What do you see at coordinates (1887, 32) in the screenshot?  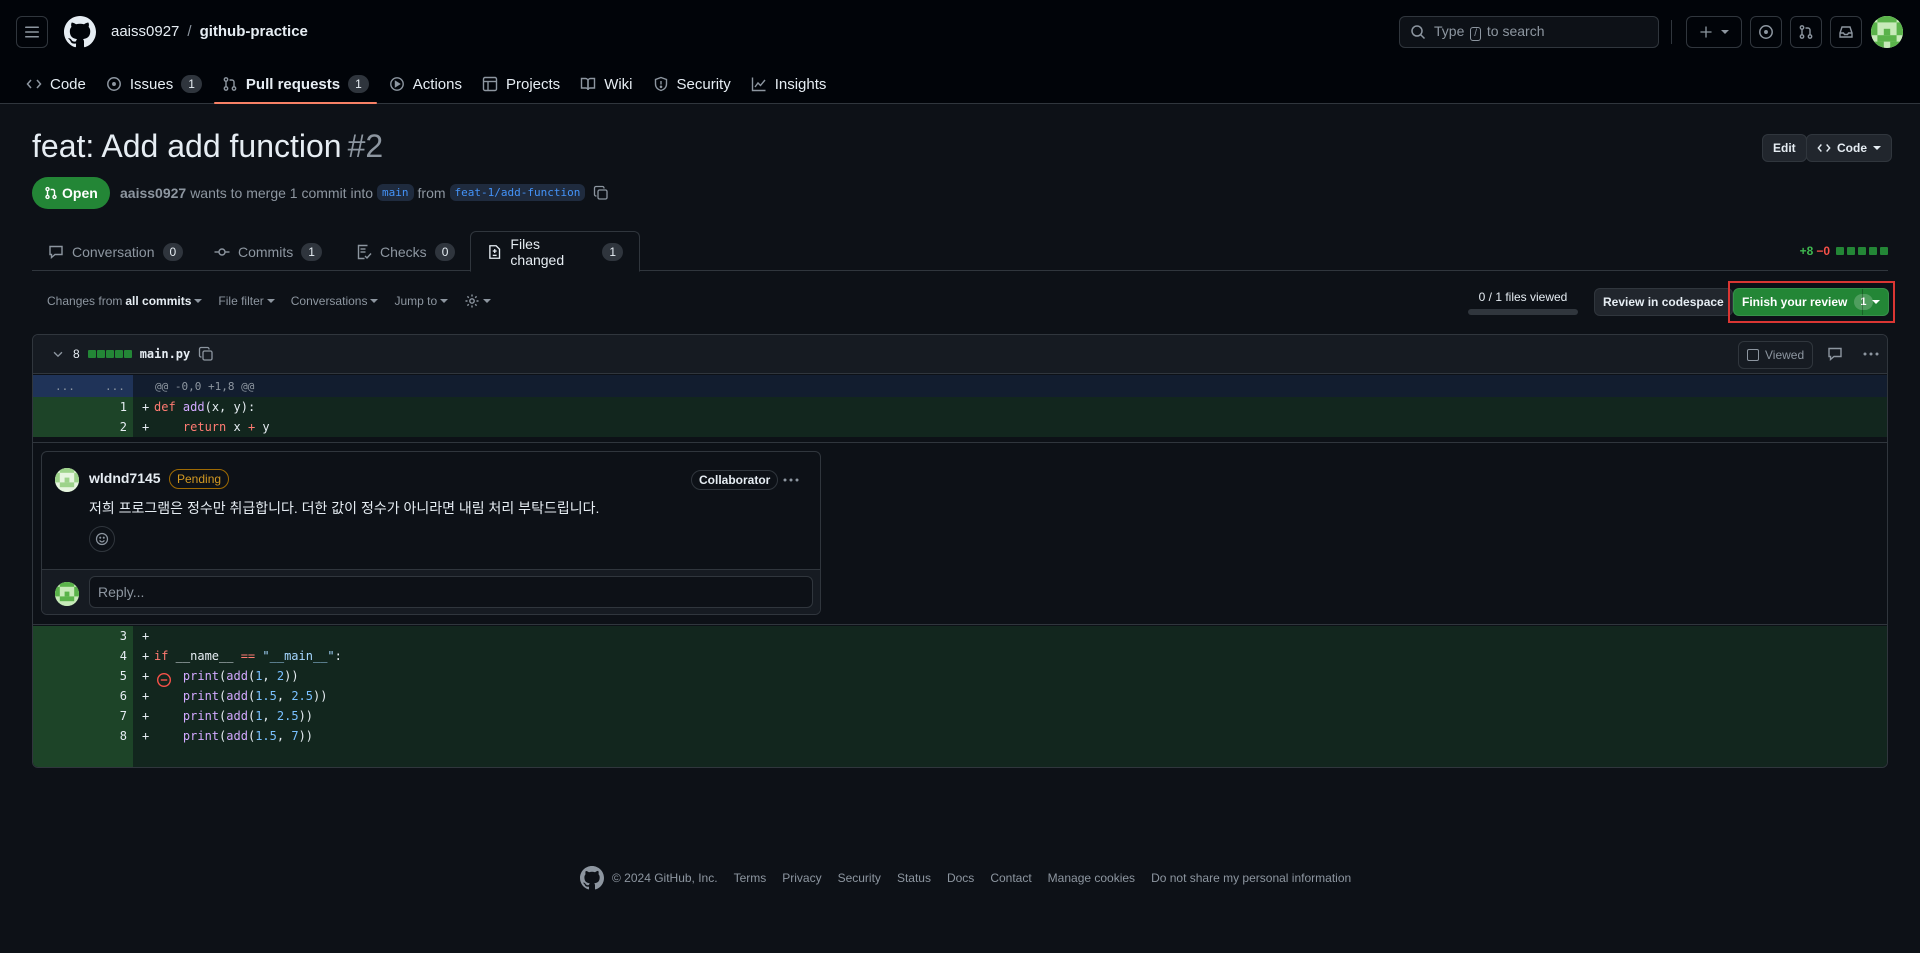 I see `user-avatar` at bounding box center [1887, 32].